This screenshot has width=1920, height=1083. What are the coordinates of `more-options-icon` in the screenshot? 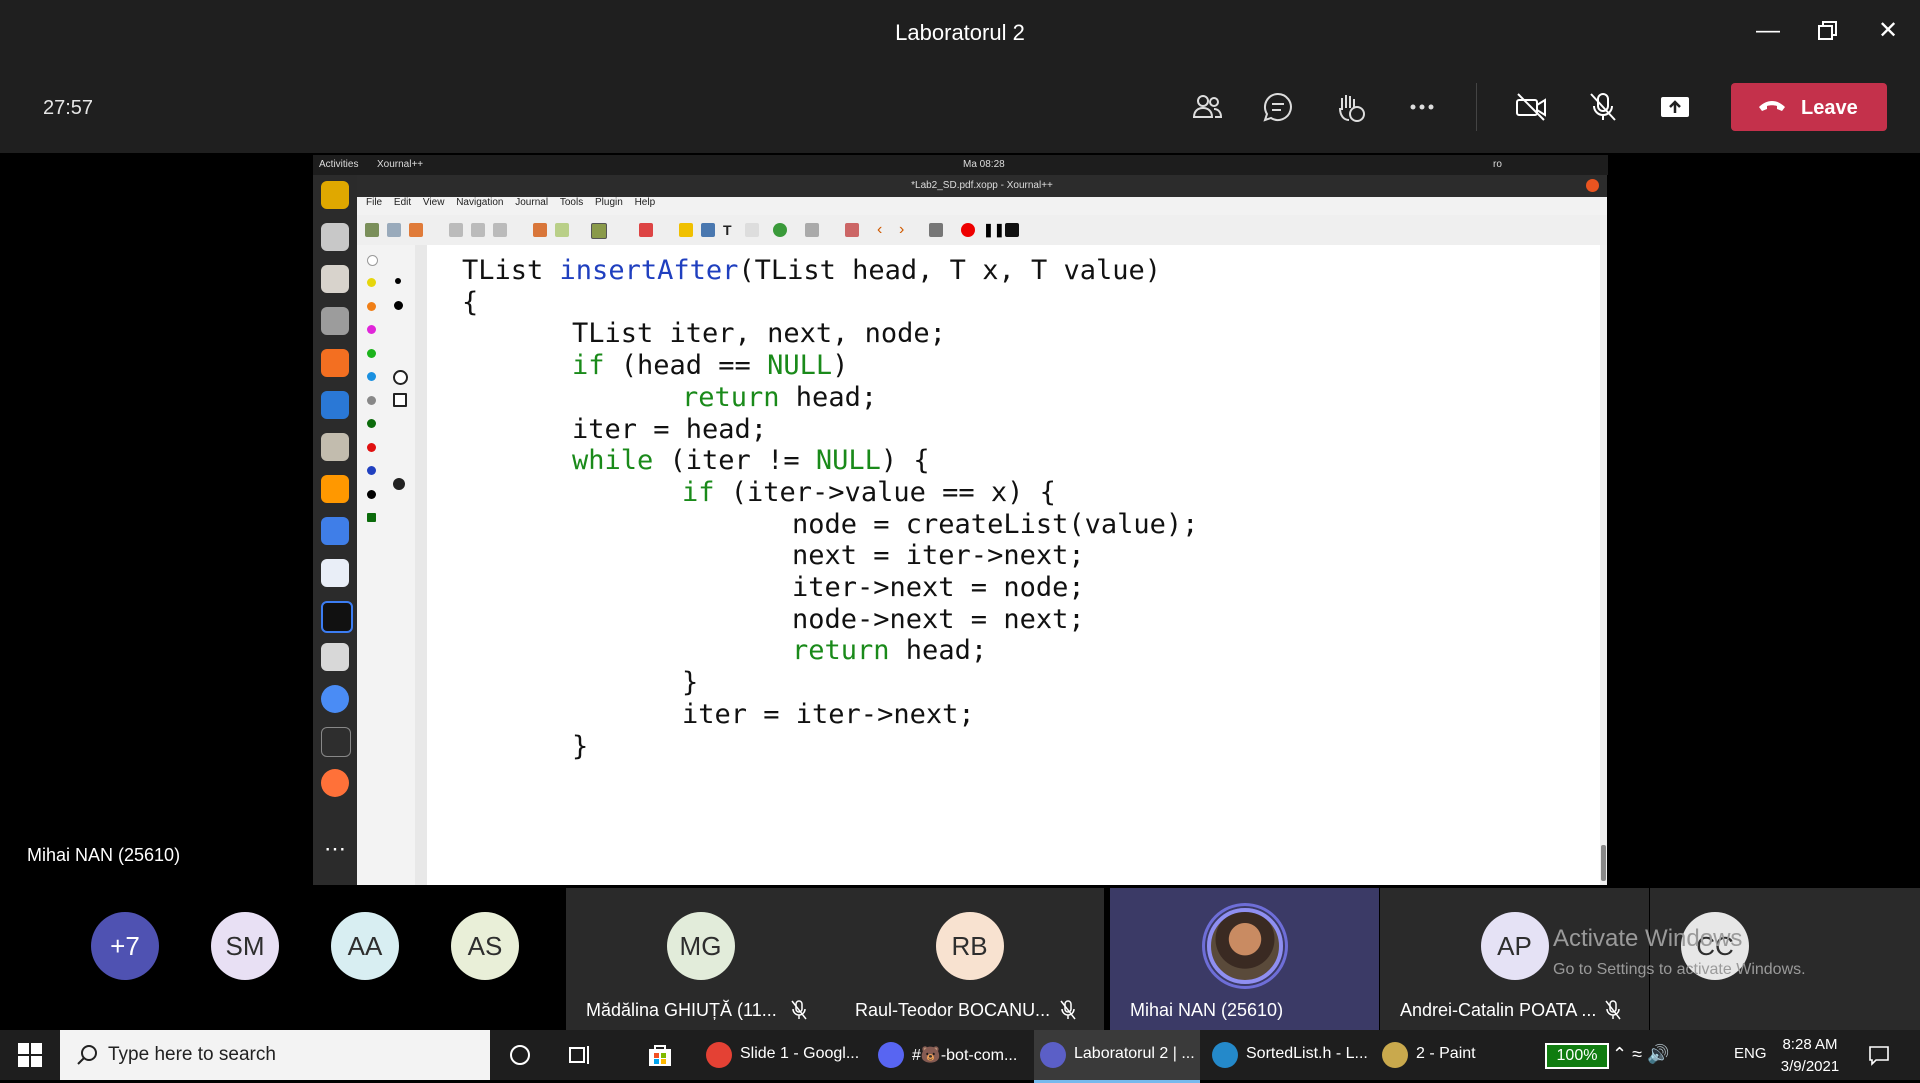 It's located at (1422, 107).